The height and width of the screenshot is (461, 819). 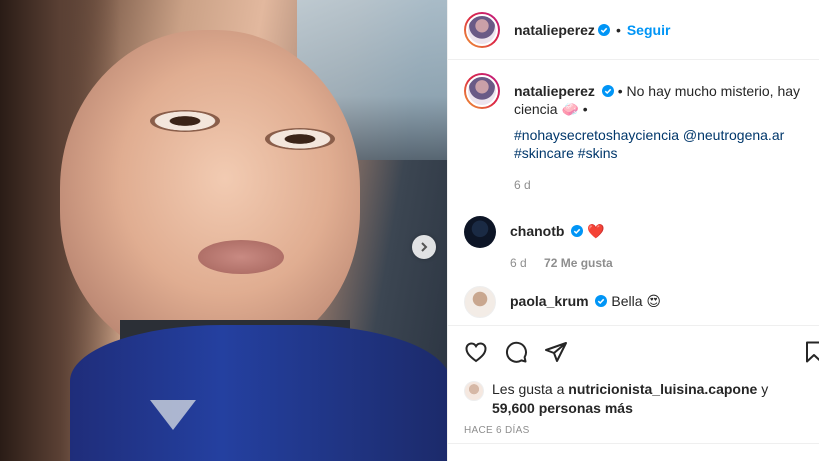 I want to click on post-header: natalieperez • Seguir, so click(x=633, y=30).